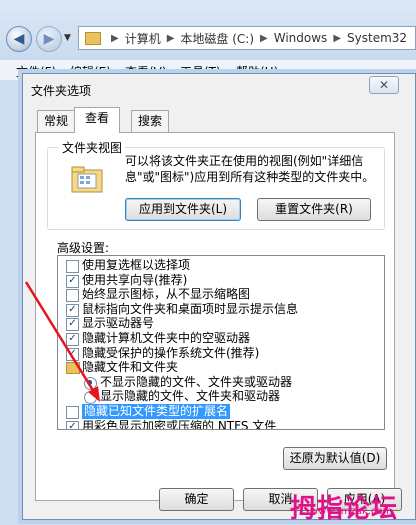 The image size is (416, 525). I want to click on annotation-arrow, so click(62, 341).